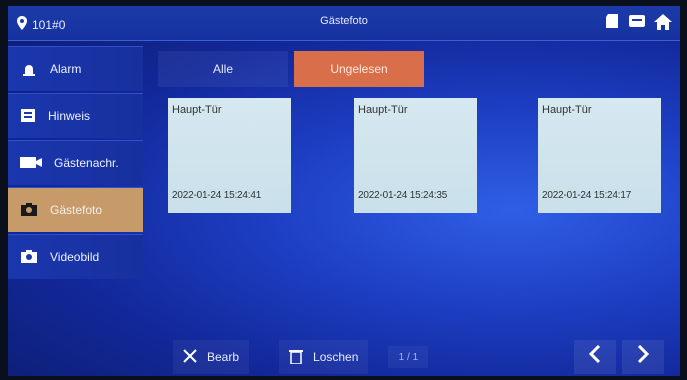  Describe the element at coordinates (223, 357) in the screenshot. I see `edit-label: Bearb` at that location.